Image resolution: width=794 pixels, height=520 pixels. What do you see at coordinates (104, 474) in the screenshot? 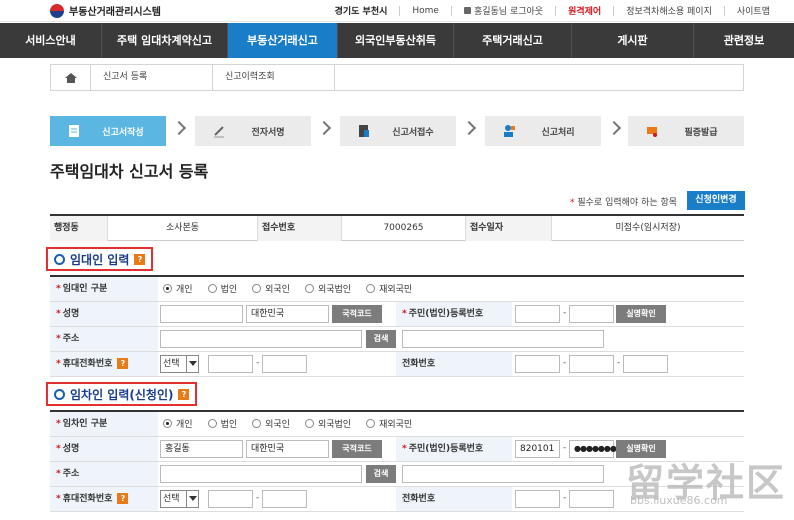
I see `lessee-address-label: * 주소` at bounding box center [104, 474].